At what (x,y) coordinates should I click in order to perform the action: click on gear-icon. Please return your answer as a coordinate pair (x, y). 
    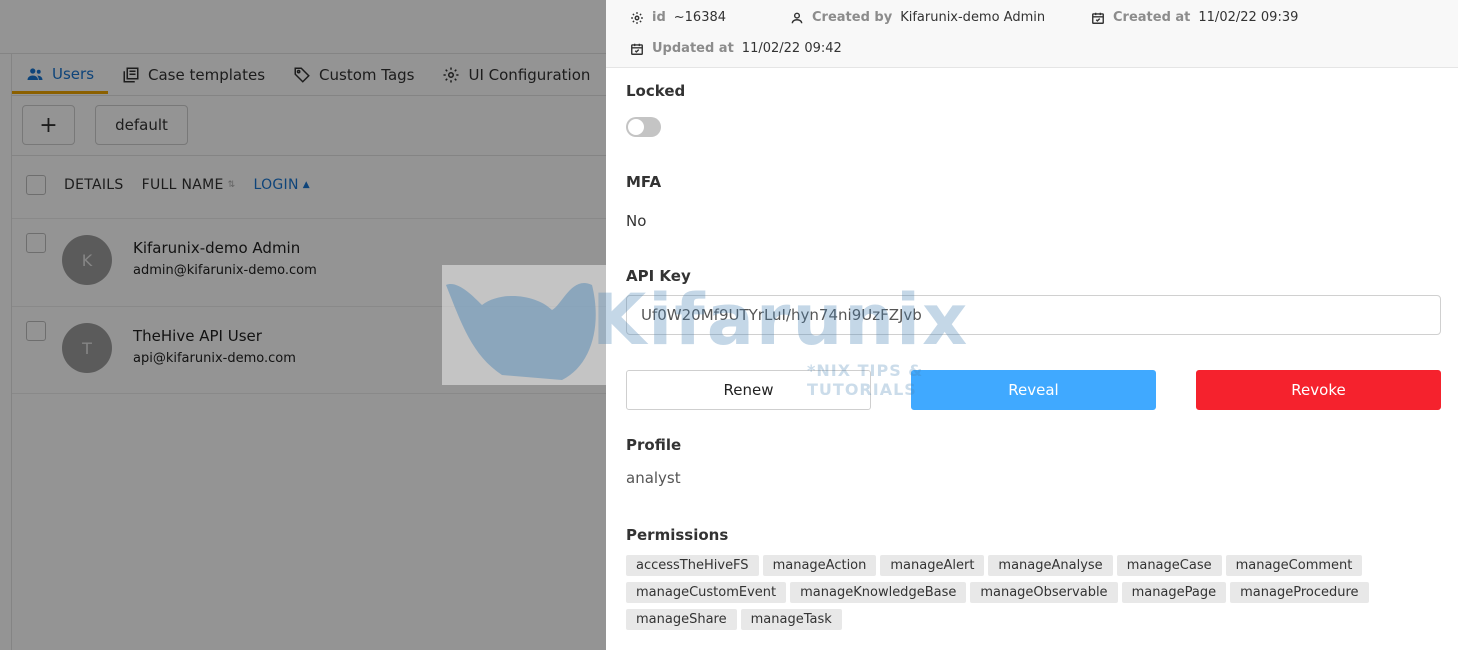
    Looking at the image, I should click on (637, 17).